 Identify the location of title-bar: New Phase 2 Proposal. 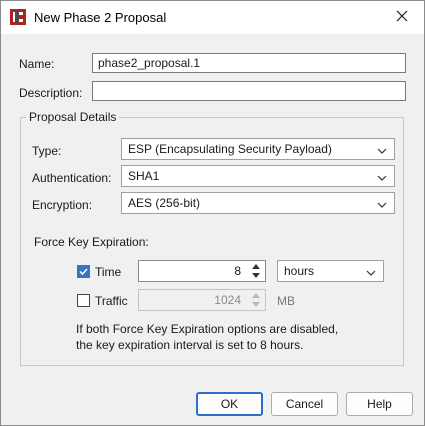
(212, 17).